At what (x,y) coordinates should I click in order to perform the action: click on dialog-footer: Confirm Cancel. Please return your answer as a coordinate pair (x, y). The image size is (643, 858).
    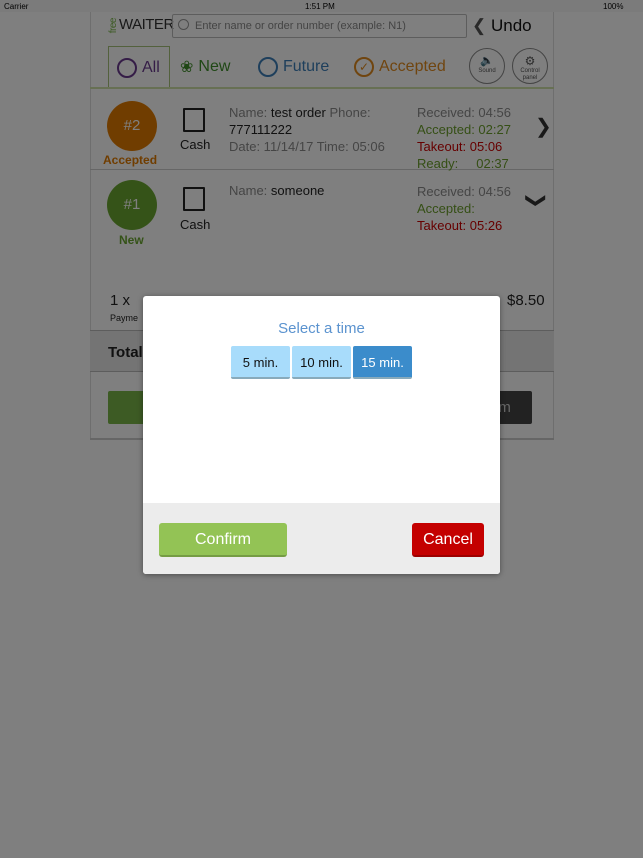
    Looking at the image, I should click on (321, 538).